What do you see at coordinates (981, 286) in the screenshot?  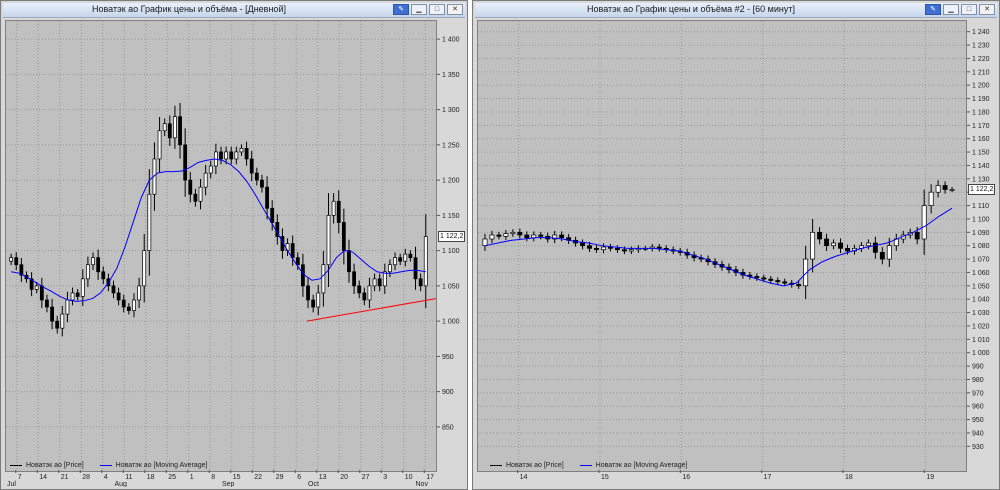 I see `y-tick-label: 1 050` at bounding box center [981, 286].